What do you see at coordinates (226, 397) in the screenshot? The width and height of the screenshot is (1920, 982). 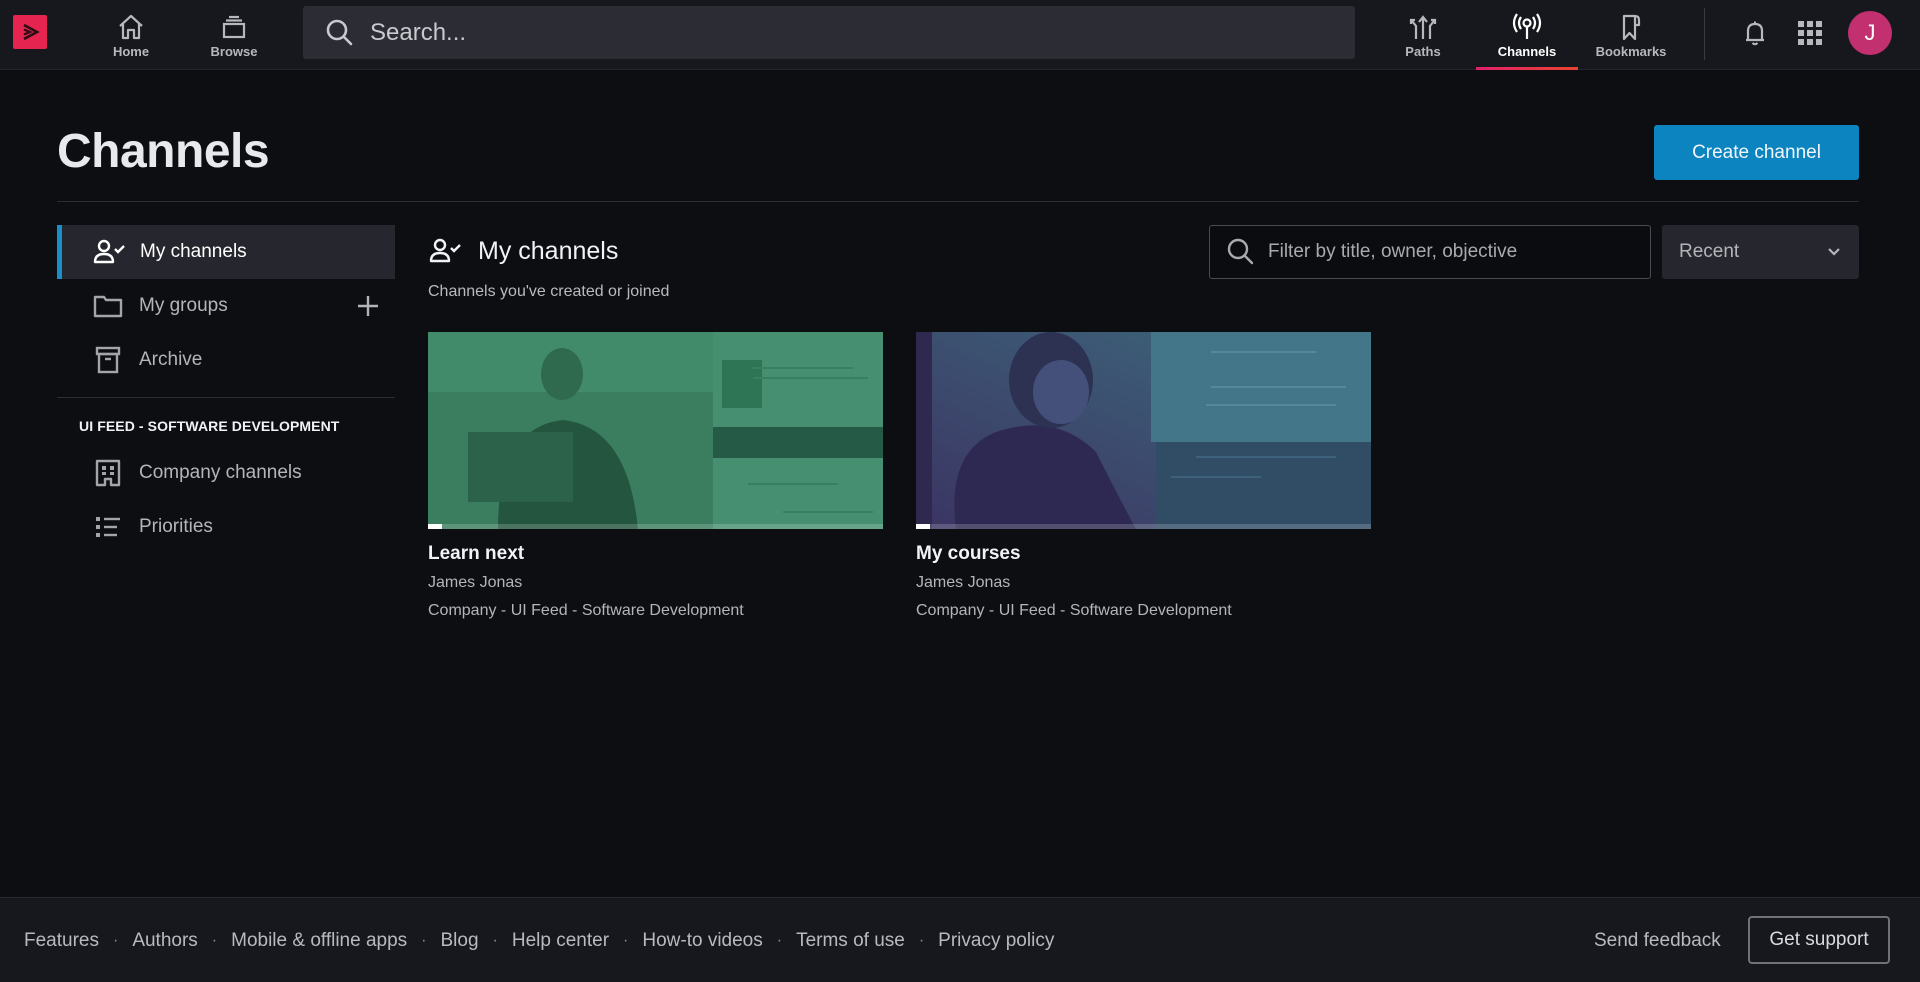 I see `sidebar-divider` at bounding box center [226, 397].